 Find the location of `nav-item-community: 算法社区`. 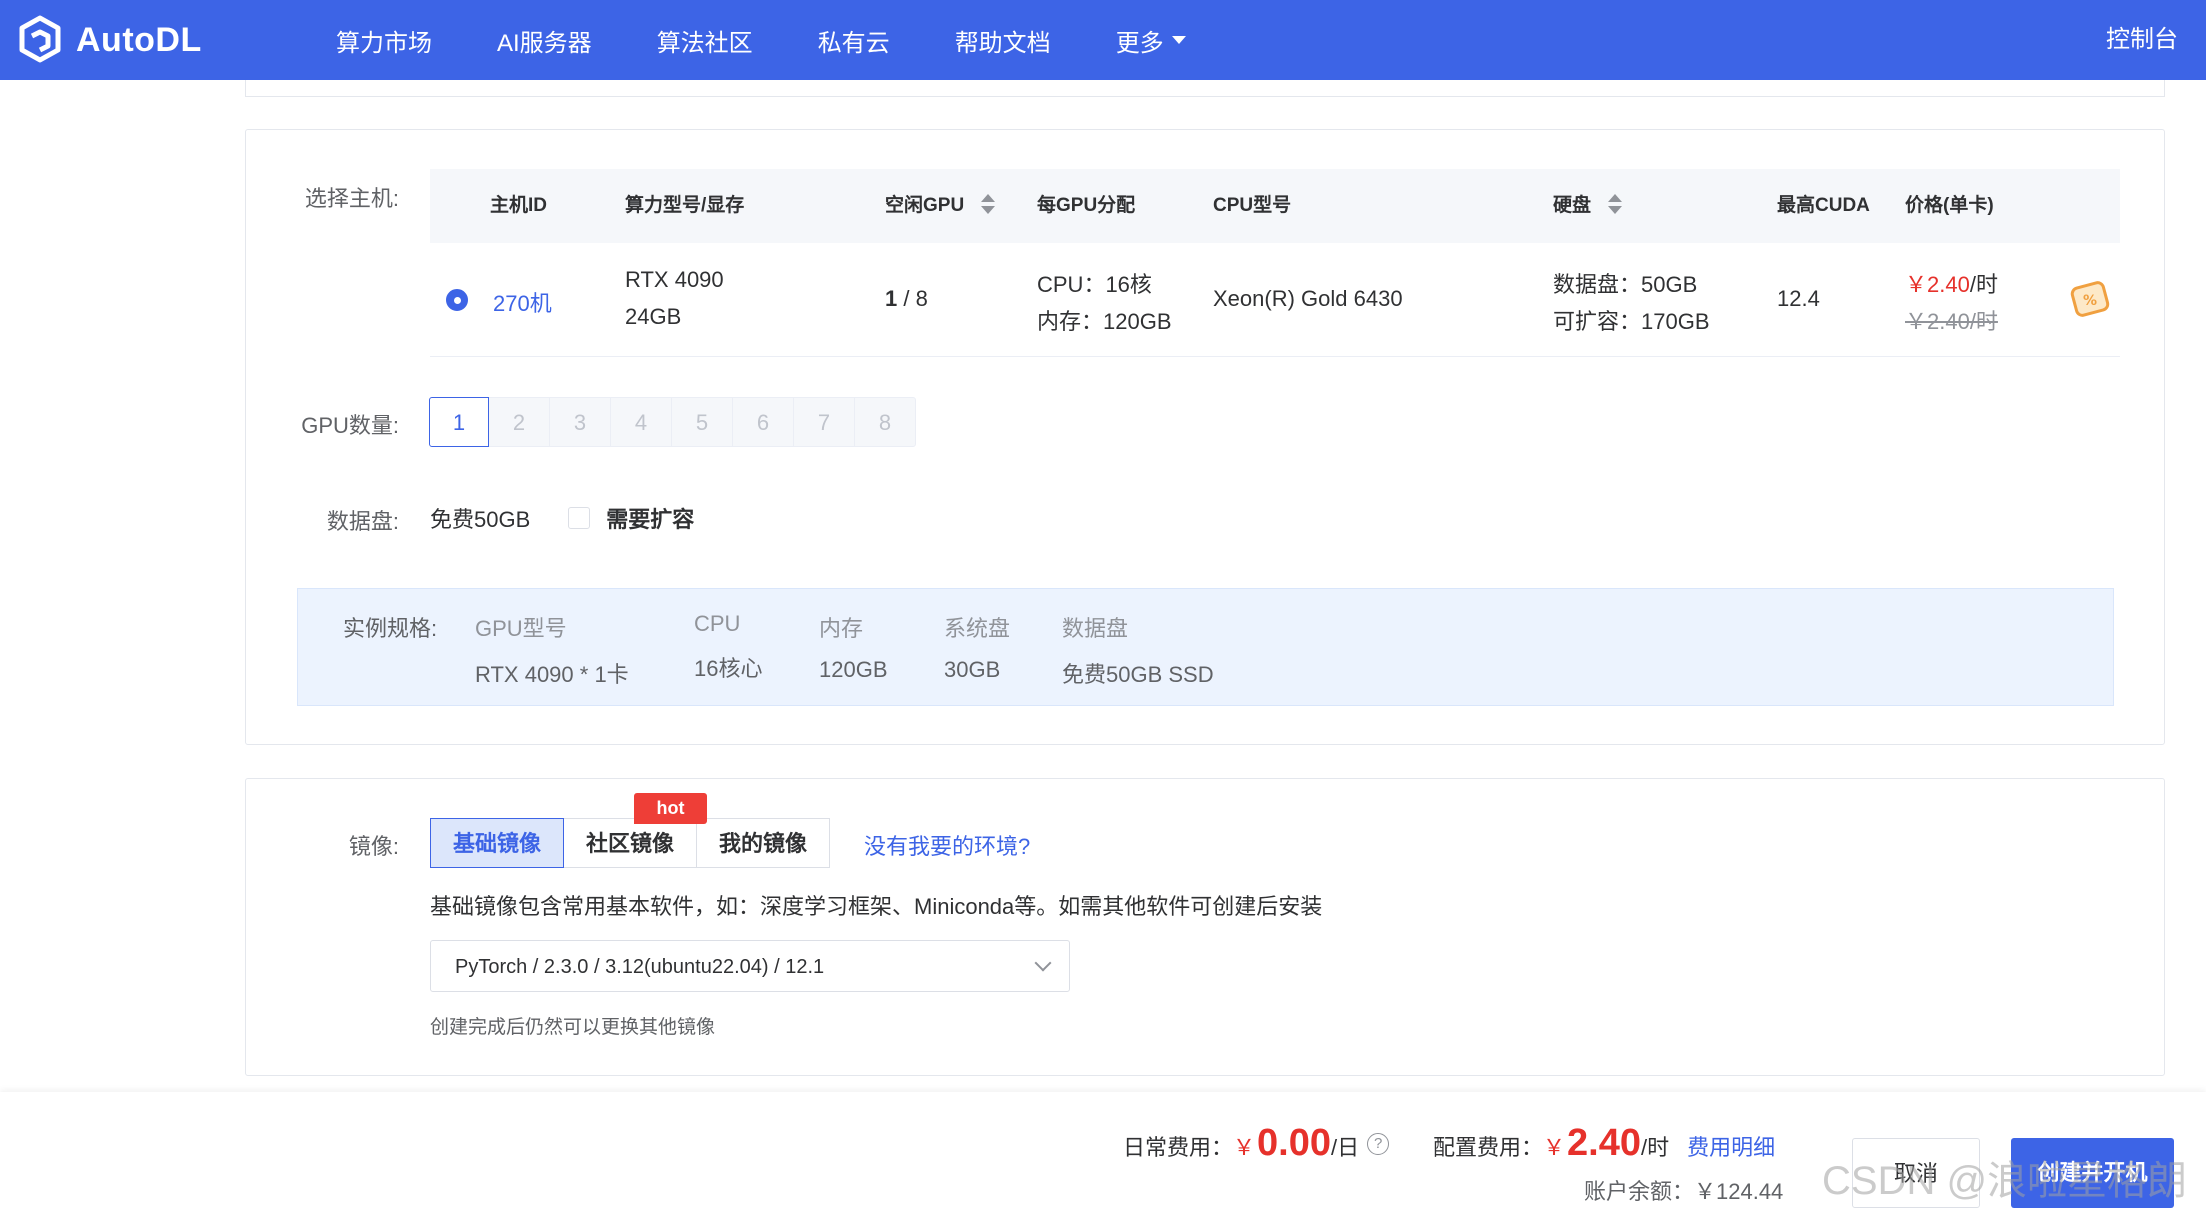

nav-item-community: 算法社区 is located at coordinates (705, 40).